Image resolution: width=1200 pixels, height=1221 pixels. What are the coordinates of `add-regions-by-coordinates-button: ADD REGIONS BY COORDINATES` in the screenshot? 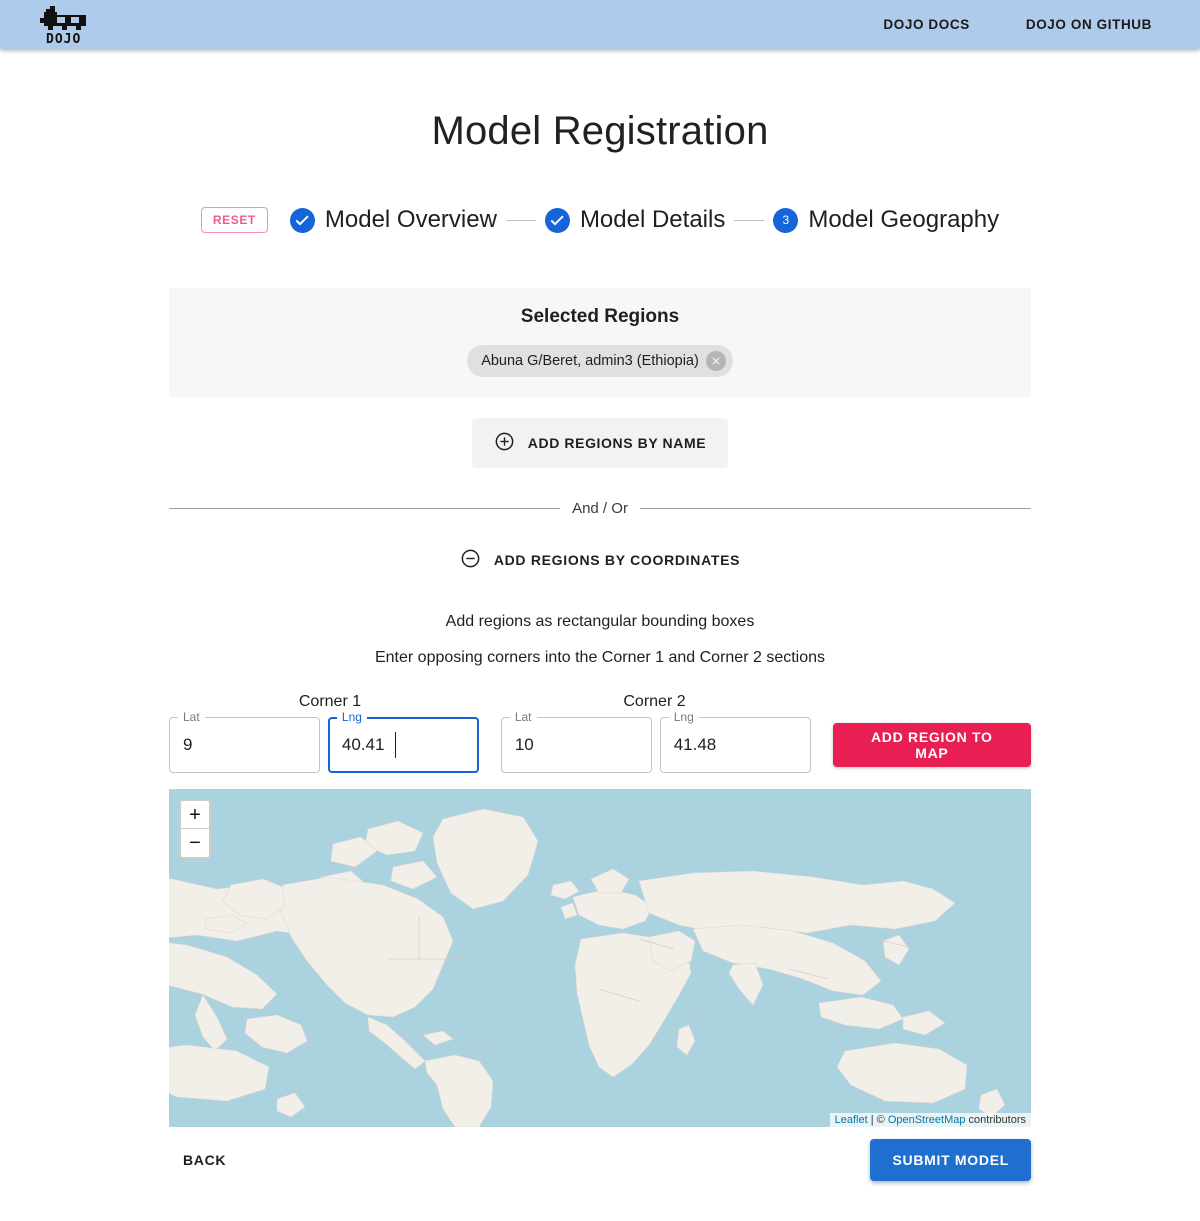 It's located at (600, 560).